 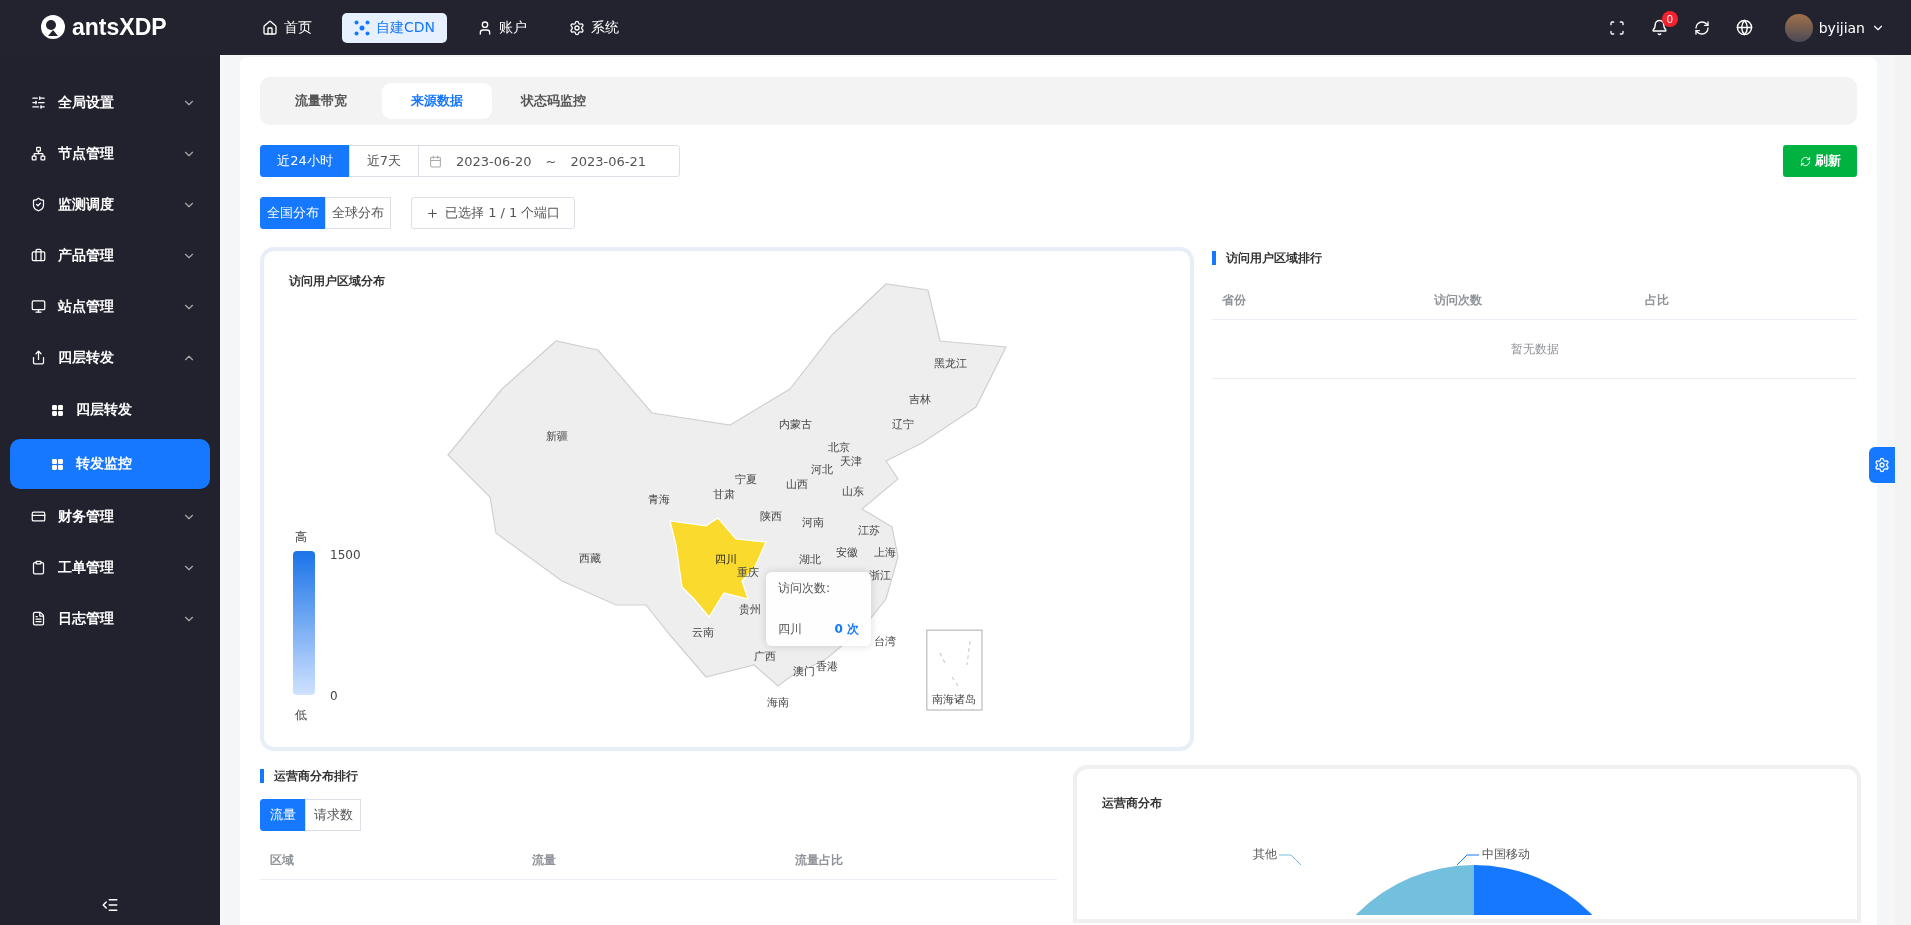 I want to click on sidebar-subitem: 四层转发, so click(x=110, y=410).